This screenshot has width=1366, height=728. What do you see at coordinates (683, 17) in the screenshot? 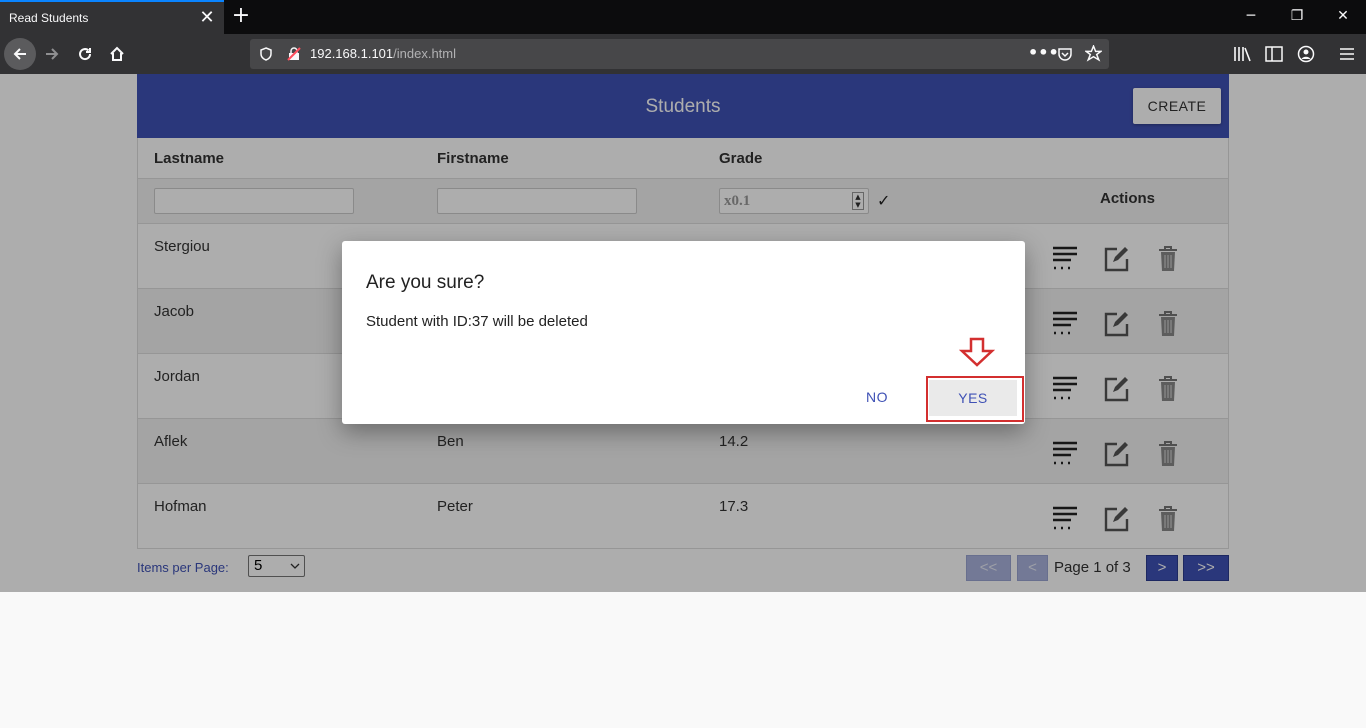
I see `browser-tabbar: Read Students ✕ + ─ ❐ ✕` at bounding box center [683, 17].